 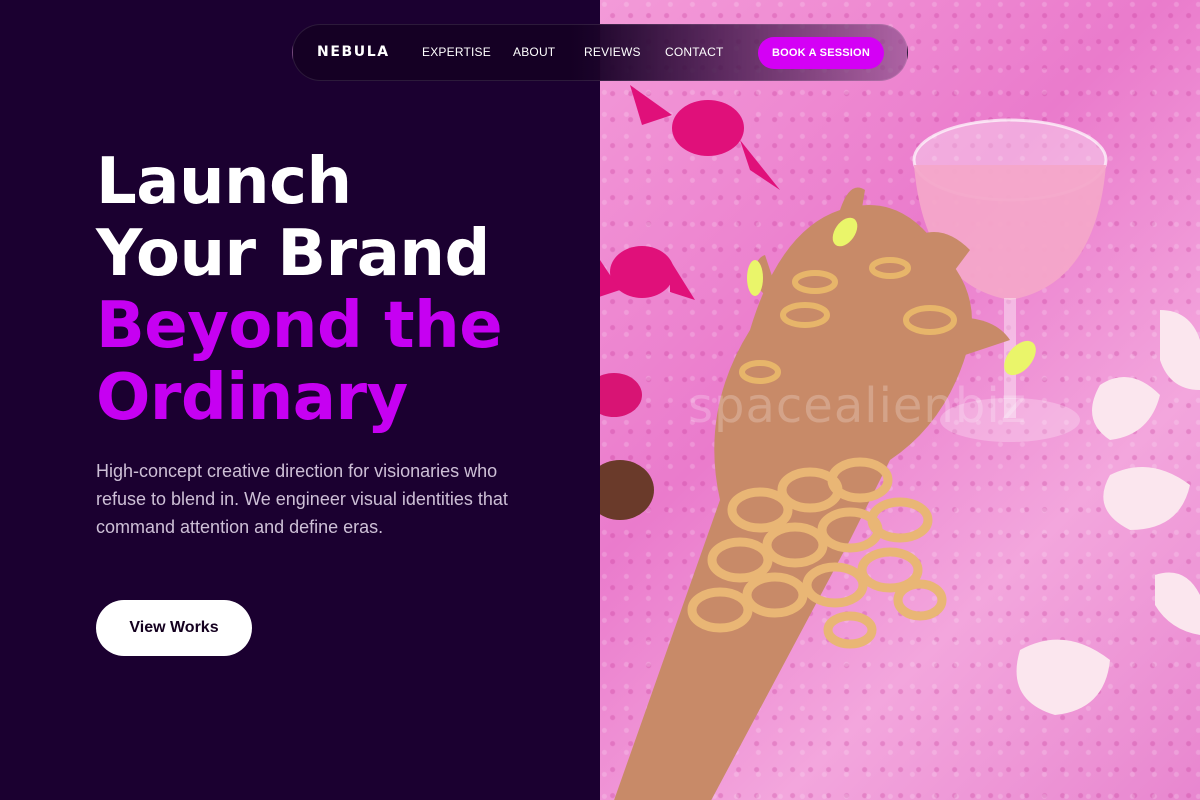 I want to click on nav-link-expertise: EXPERTISE, so click(x=456, y=52).